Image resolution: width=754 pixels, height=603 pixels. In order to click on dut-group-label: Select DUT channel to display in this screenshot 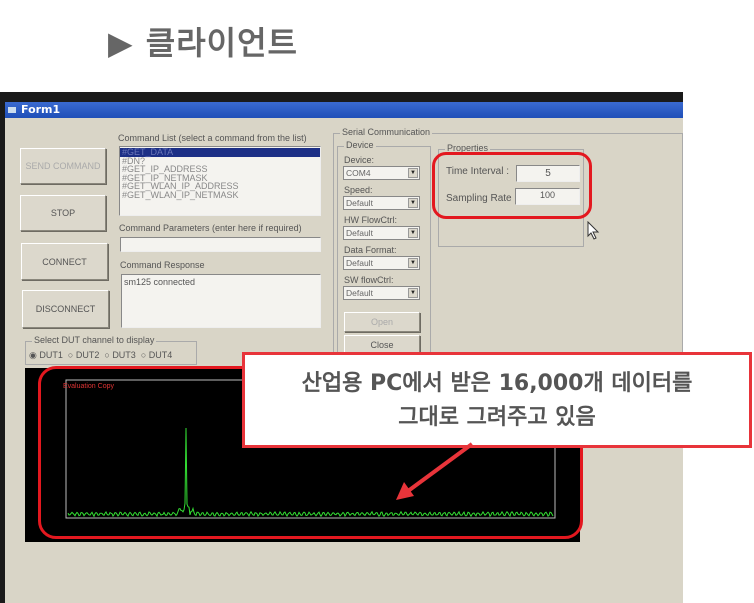, I will do `click(94, 340)`.